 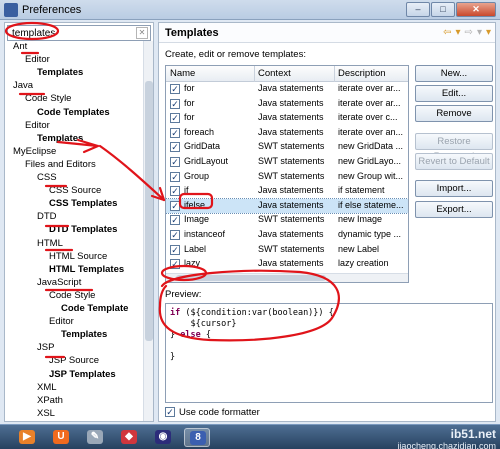 I want to click on tree-item-xsl: XSL, so click(x=46, y=413).